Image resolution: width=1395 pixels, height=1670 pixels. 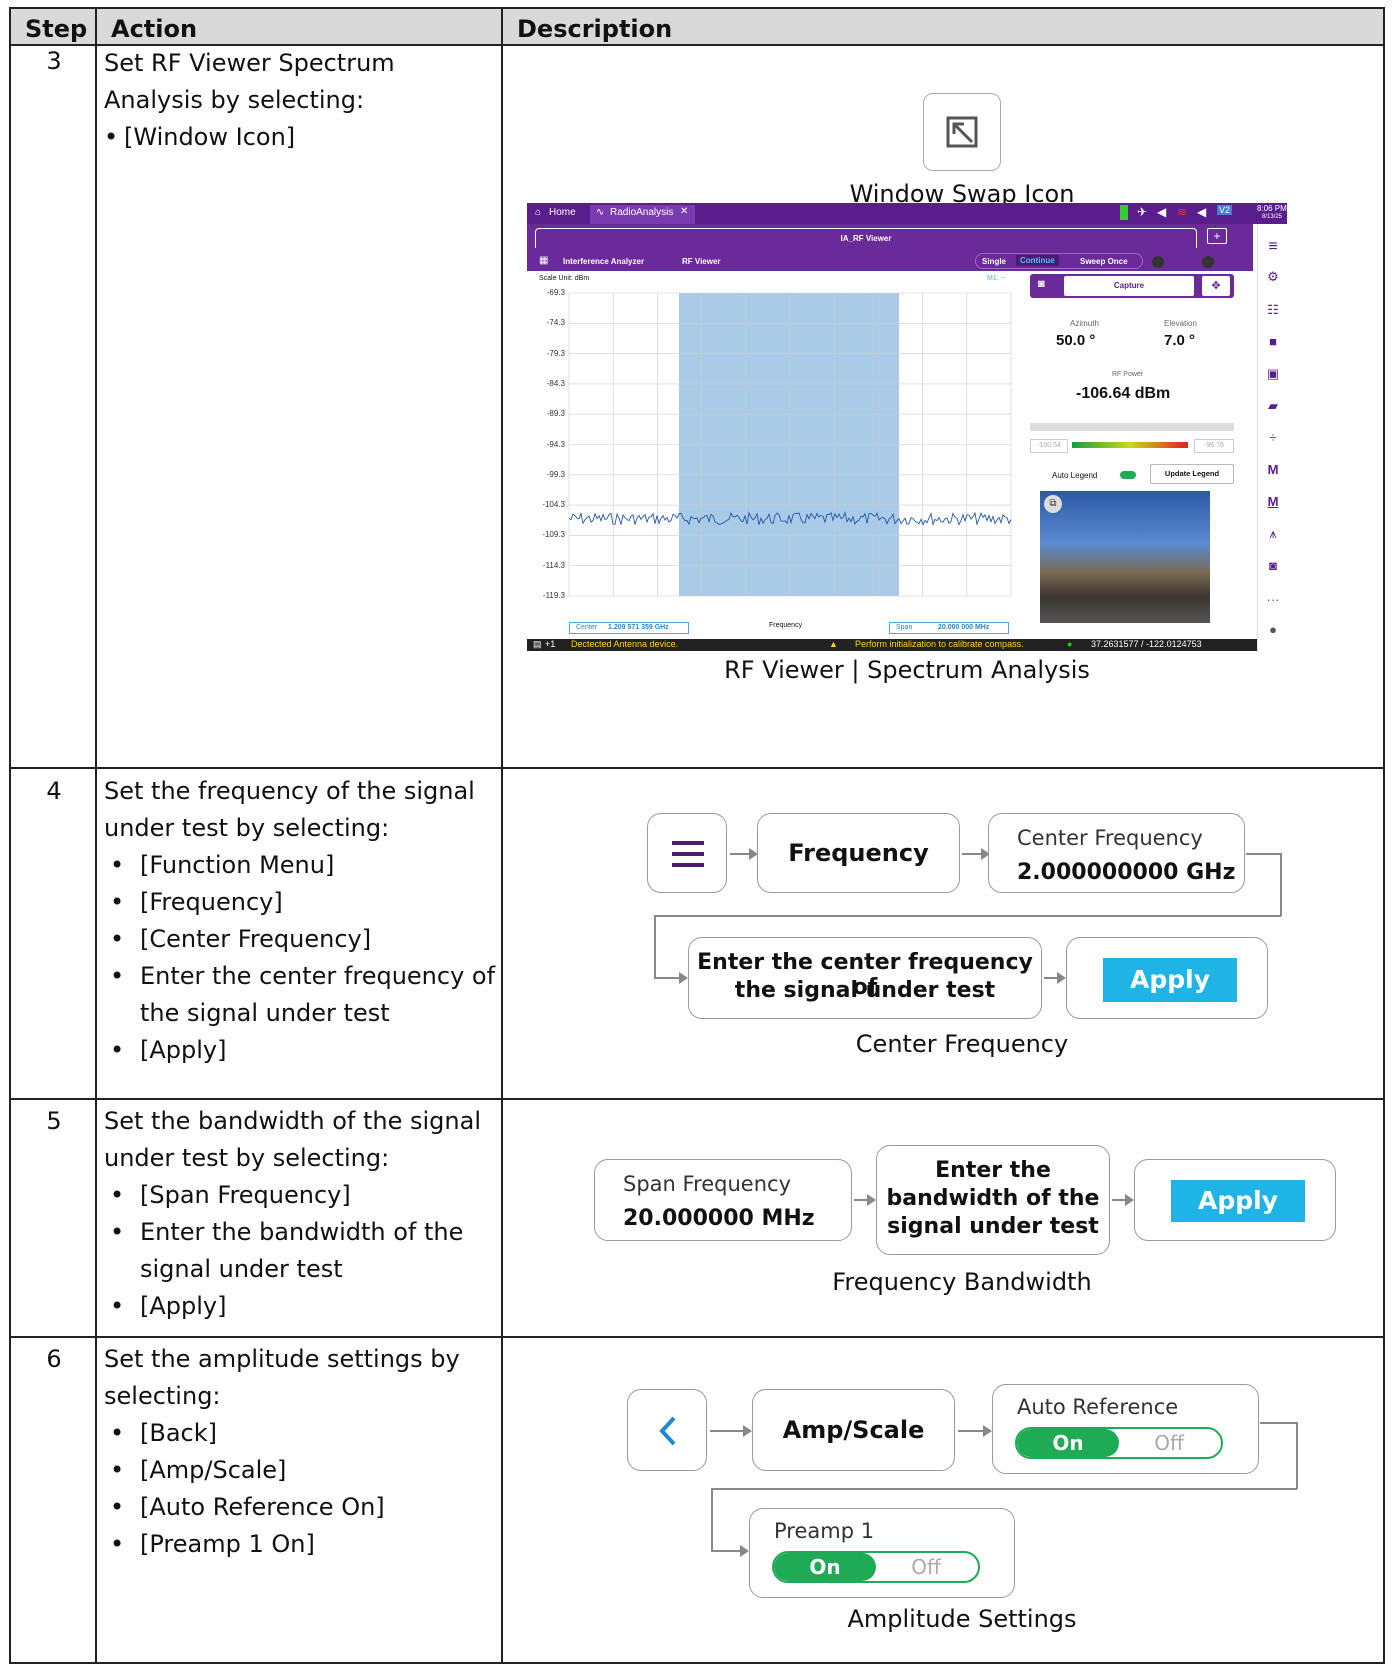 I want to click on color-legend, so click(x=1130, y=445).